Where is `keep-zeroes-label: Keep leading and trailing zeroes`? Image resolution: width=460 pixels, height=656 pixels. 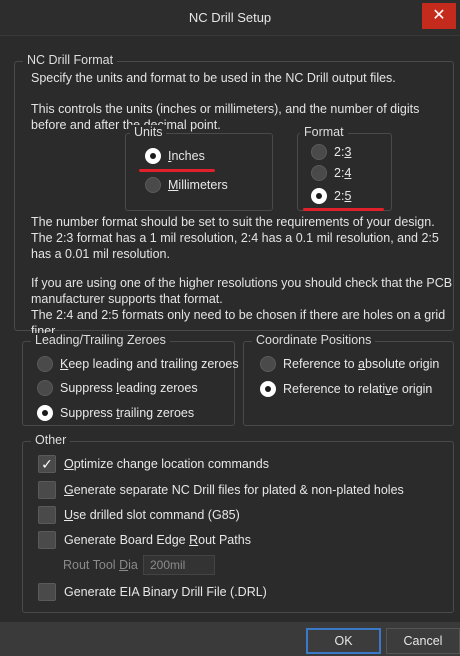
keep-zeroes-label: Keep leading and trailing zeroes is located at coordinates (149, 364).